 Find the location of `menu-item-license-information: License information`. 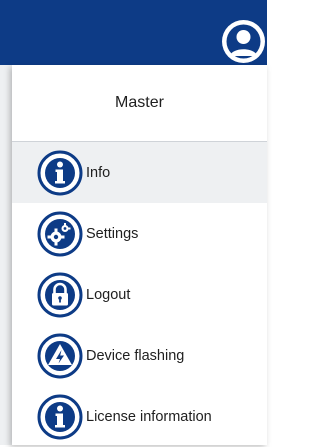

menu-item-license-information: License information is located at coordinates (139, 416).